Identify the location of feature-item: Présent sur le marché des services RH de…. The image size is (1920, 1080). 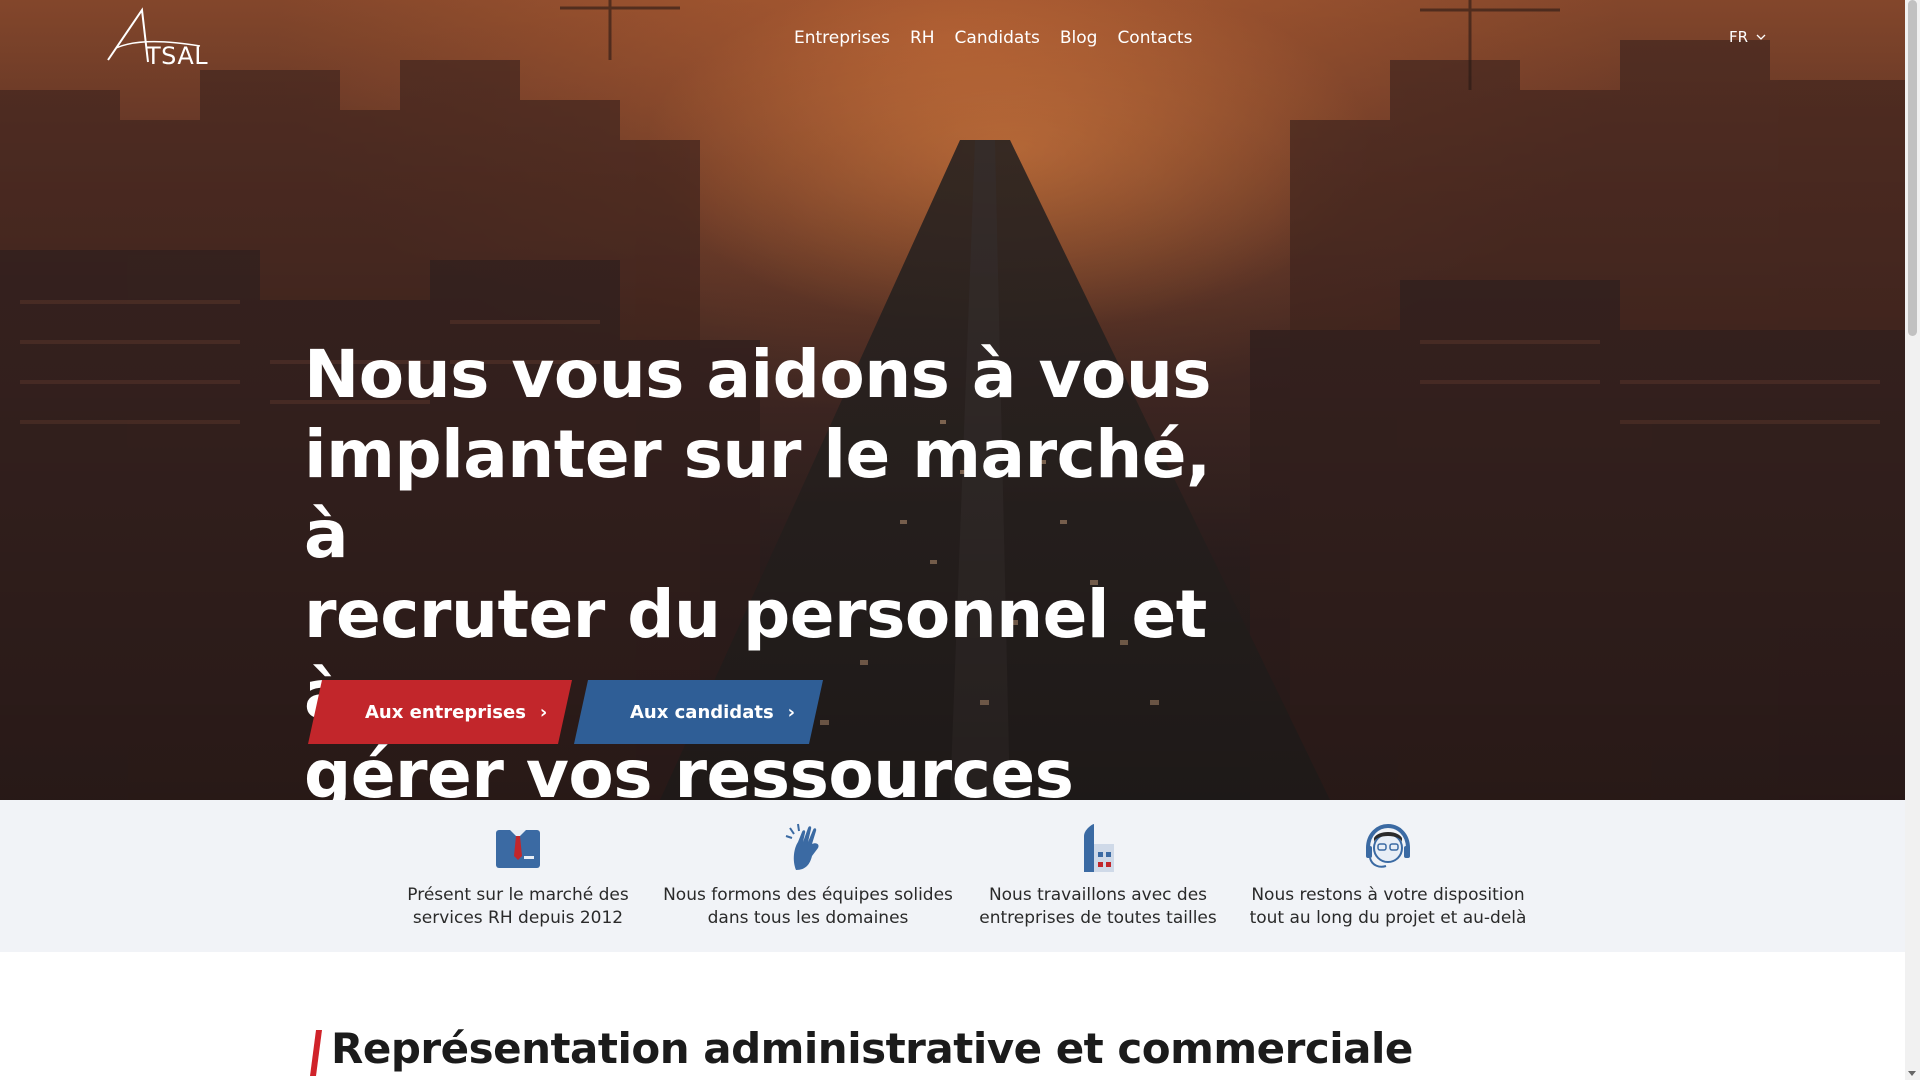
(518, 876).